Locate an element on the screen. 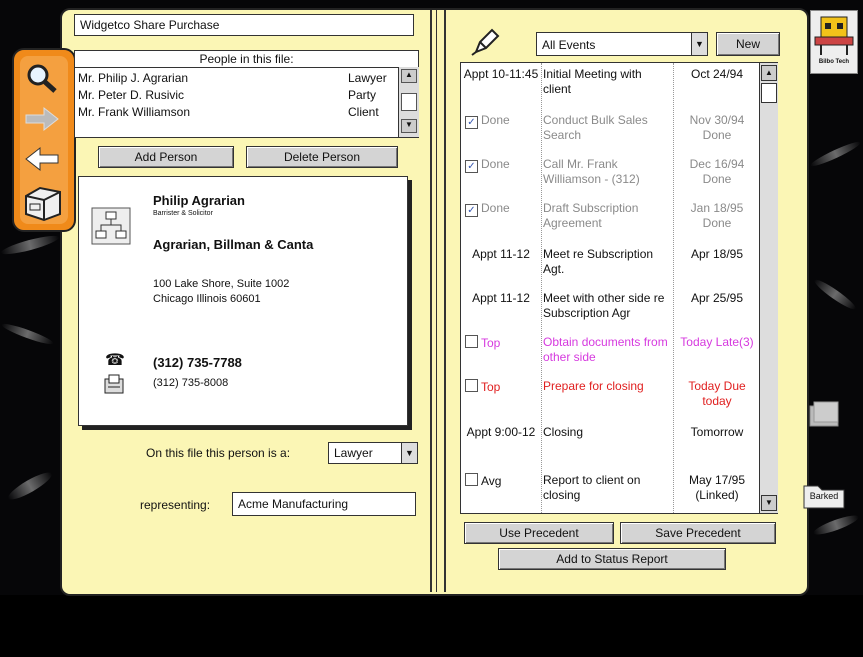 This screenshot has width=863, height=657. phone-icon: ☎ is located at coordinates (115, 360).